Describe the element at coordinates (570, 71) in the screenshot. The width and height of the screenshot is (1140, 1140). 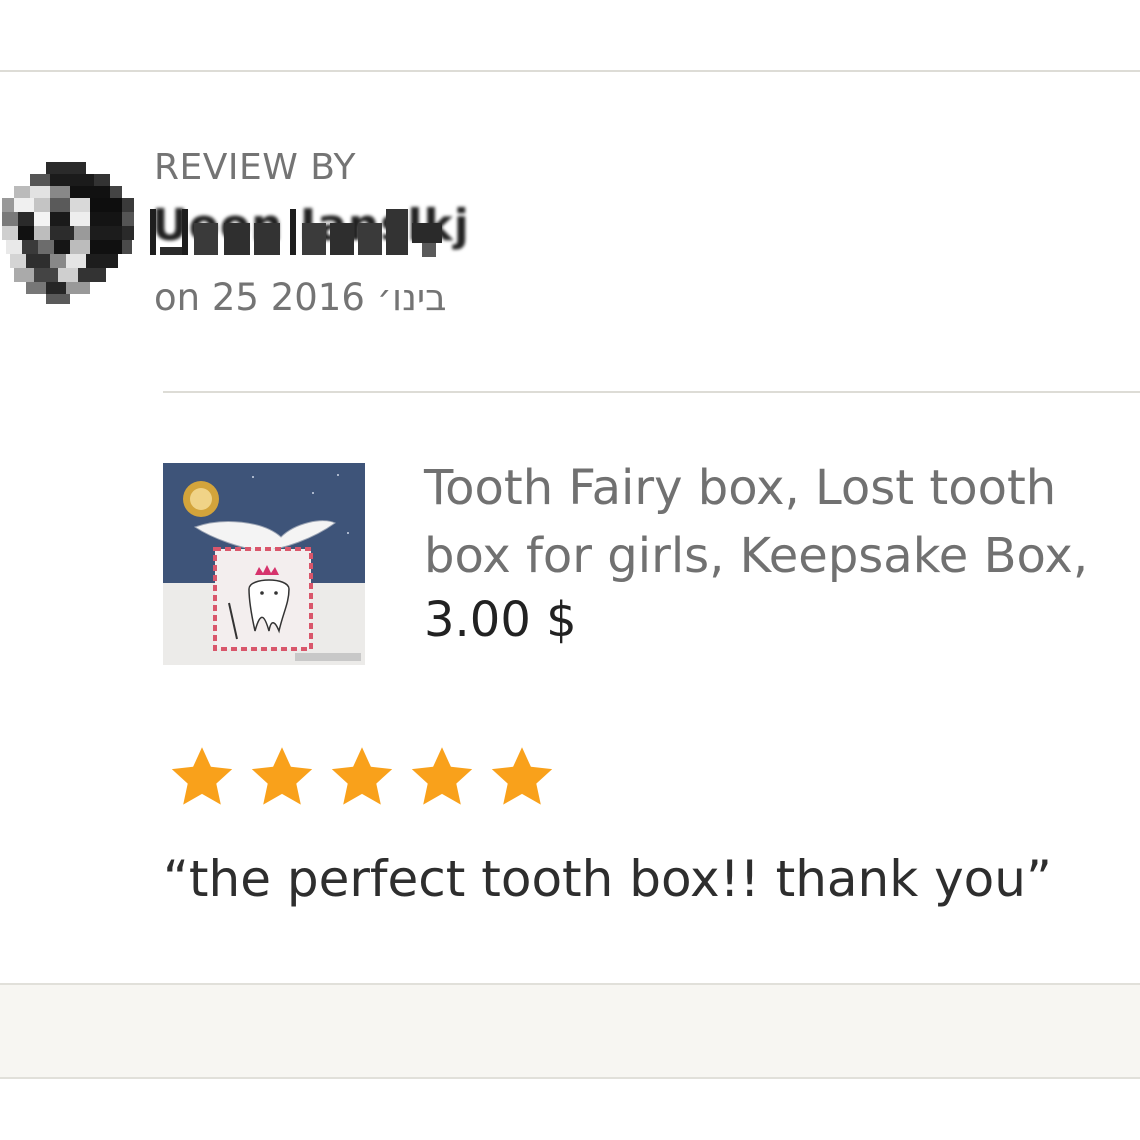
I see `top-divider` at that location.